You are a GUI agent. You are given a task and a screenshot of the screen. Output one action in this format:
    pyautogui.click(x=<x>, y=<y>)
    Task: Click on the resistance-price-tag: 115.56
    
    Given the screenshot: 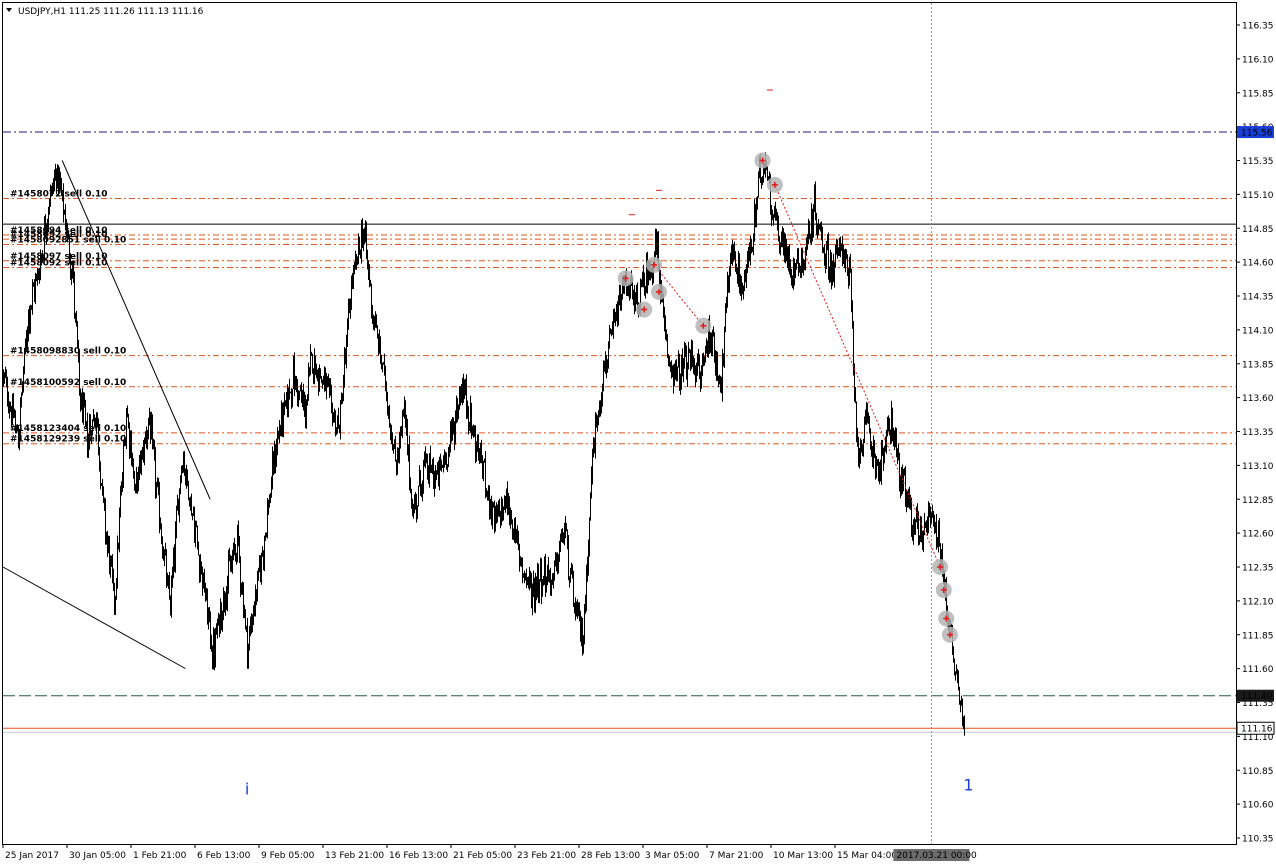 What is the action you would take?
    pyautogui.click(x=1257, y=134)
    